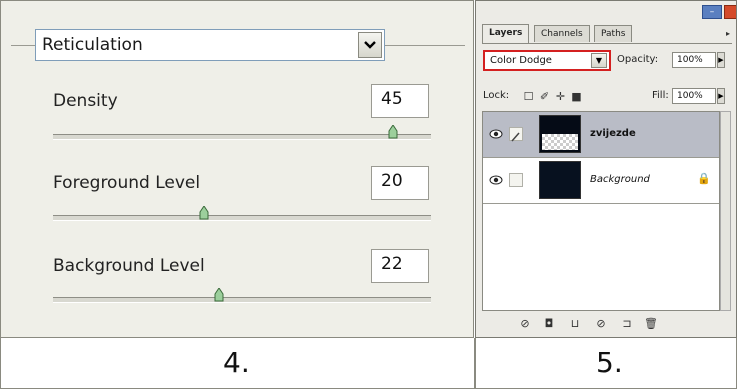 Image resolution: width=737 pixels, height=389 pixels. I want to click on opacity-input: 100%, so click(694, 60).